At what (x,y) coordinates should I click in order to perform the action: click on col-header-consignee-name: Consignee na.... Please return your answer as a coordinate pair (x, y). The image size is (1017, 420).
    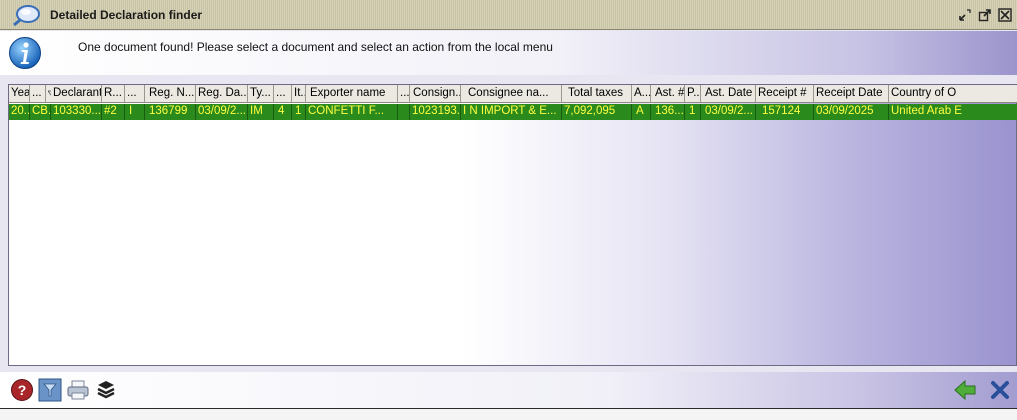
    Looking at the image, I should click on (511, 94).